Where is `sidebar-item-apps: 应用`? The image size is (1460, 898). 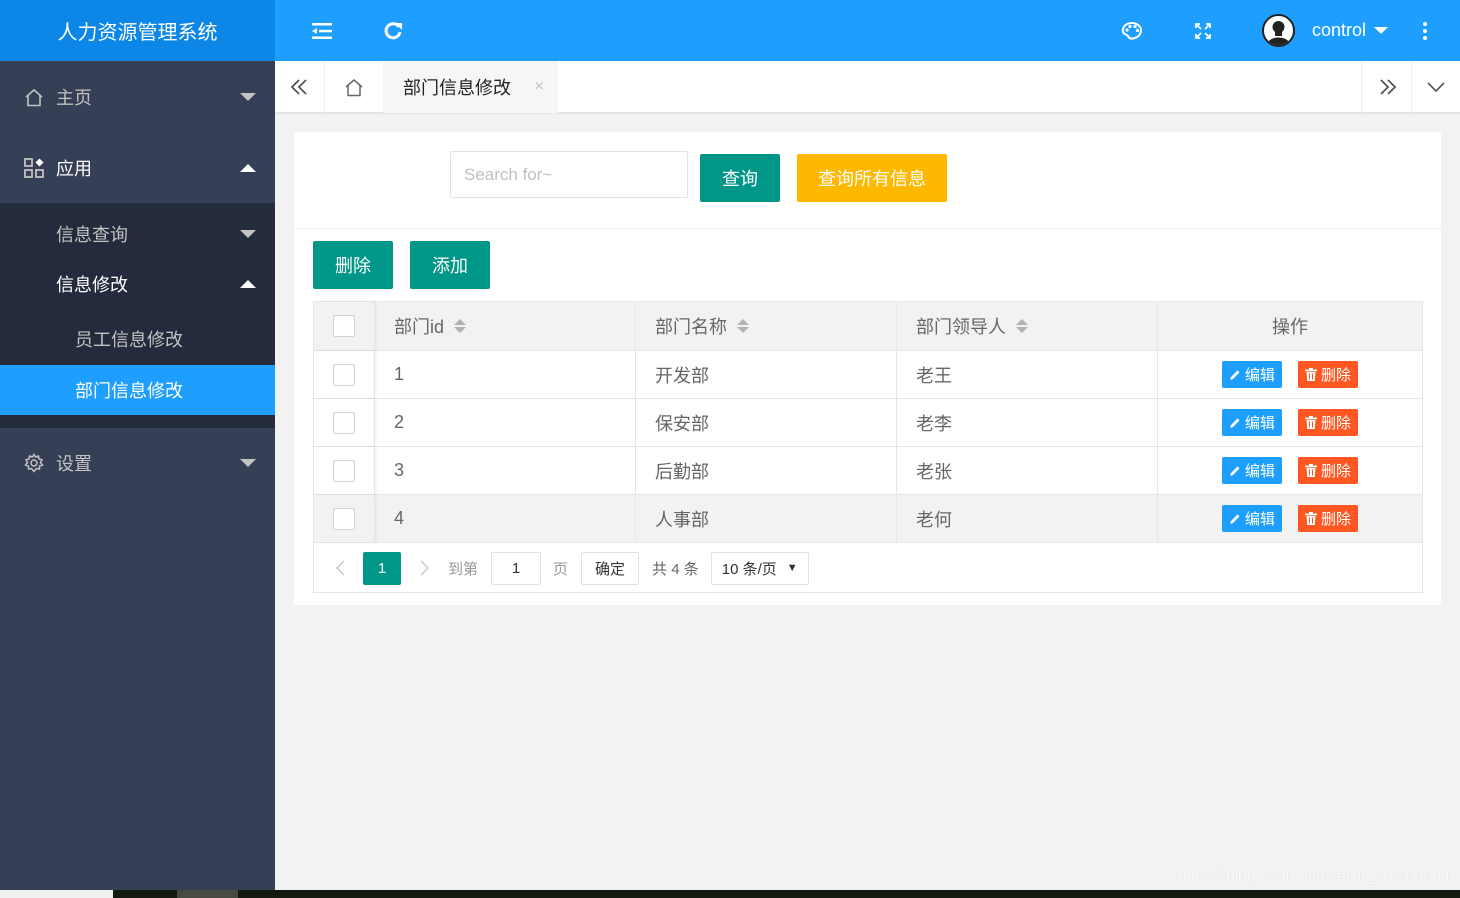 sidebar-item-apps: 应用 is located at coordinates (137, 168).